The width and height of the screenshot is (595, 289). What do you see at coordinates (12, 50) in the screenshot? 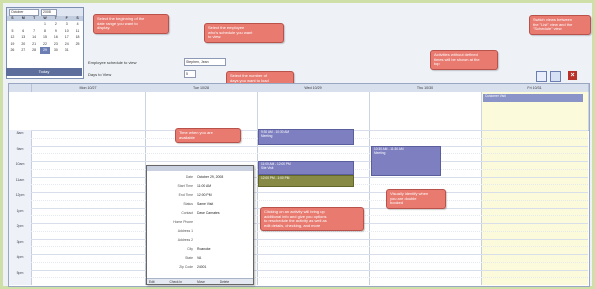
I see `calendar-day: 26` at bounding box center [12, 50].